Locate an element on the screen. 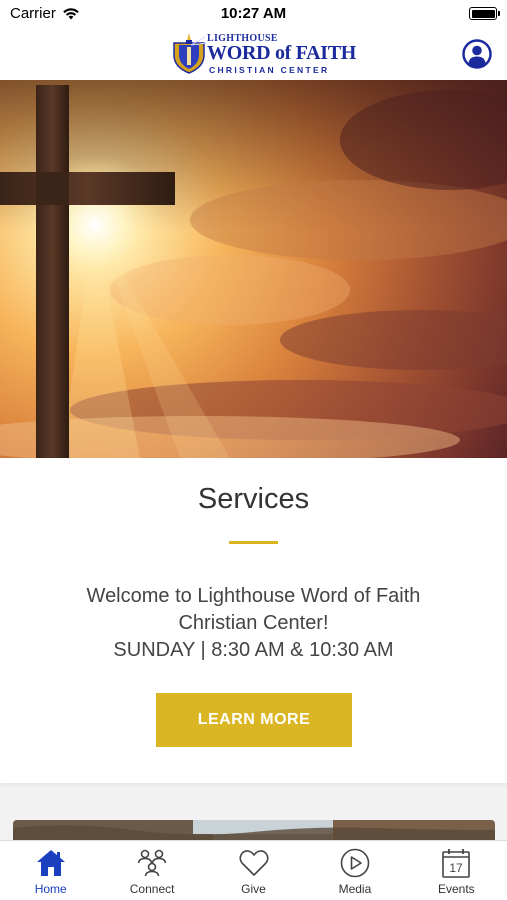 The image size is (507, 900). services-title: Services is located at coordinates (253, 499).